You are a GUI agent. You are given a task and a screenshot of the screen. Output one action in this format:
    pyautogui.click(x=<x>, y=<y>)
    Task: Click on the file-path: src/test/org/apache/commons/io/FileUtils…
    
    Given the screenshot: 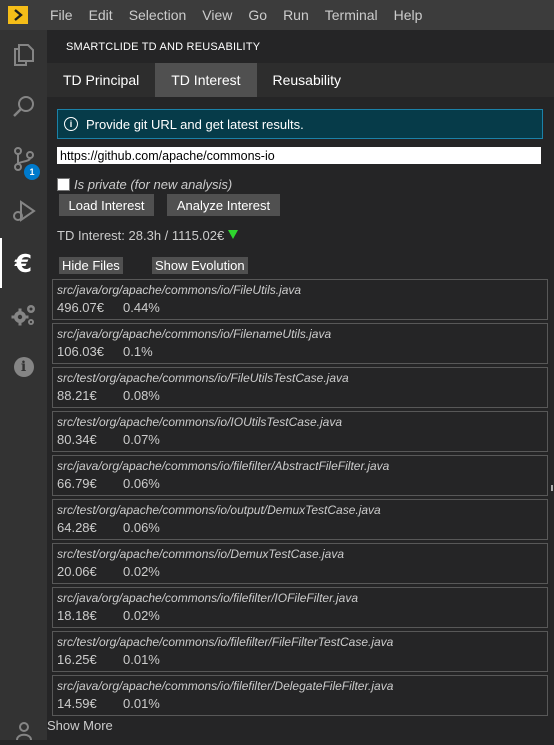 What is the action you would take?
    pyautogui.click(x=203, y=378)
    